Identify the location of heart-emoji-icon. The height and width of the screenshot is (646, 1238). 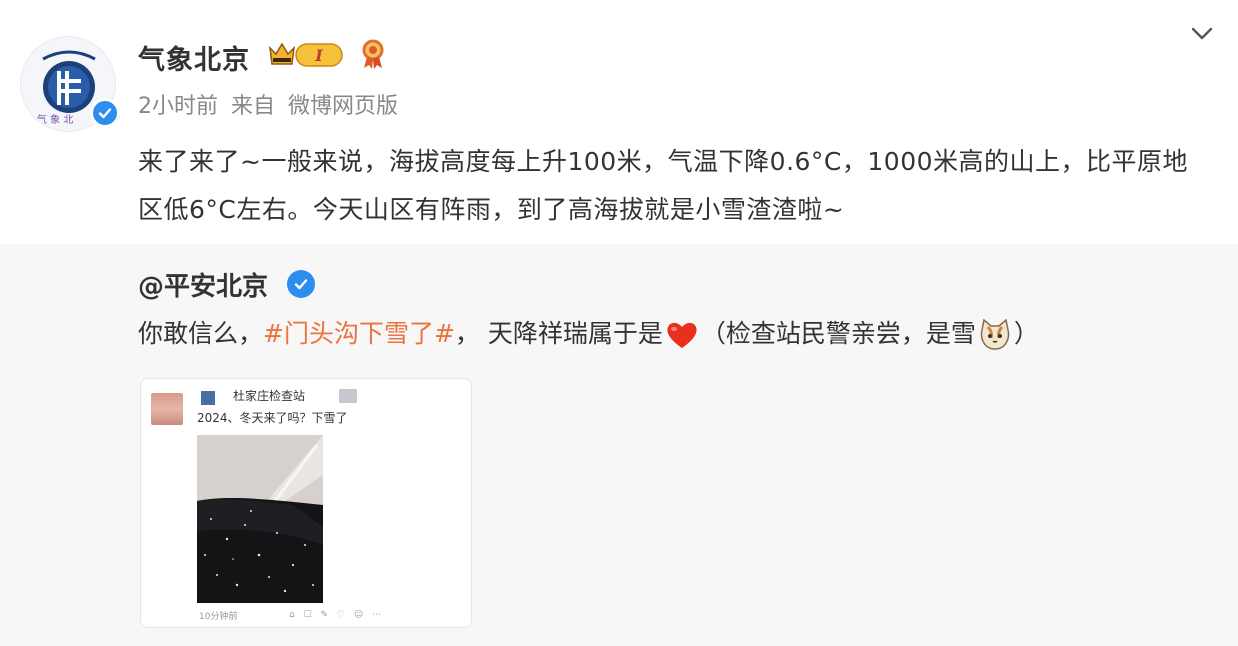
(682, 335).